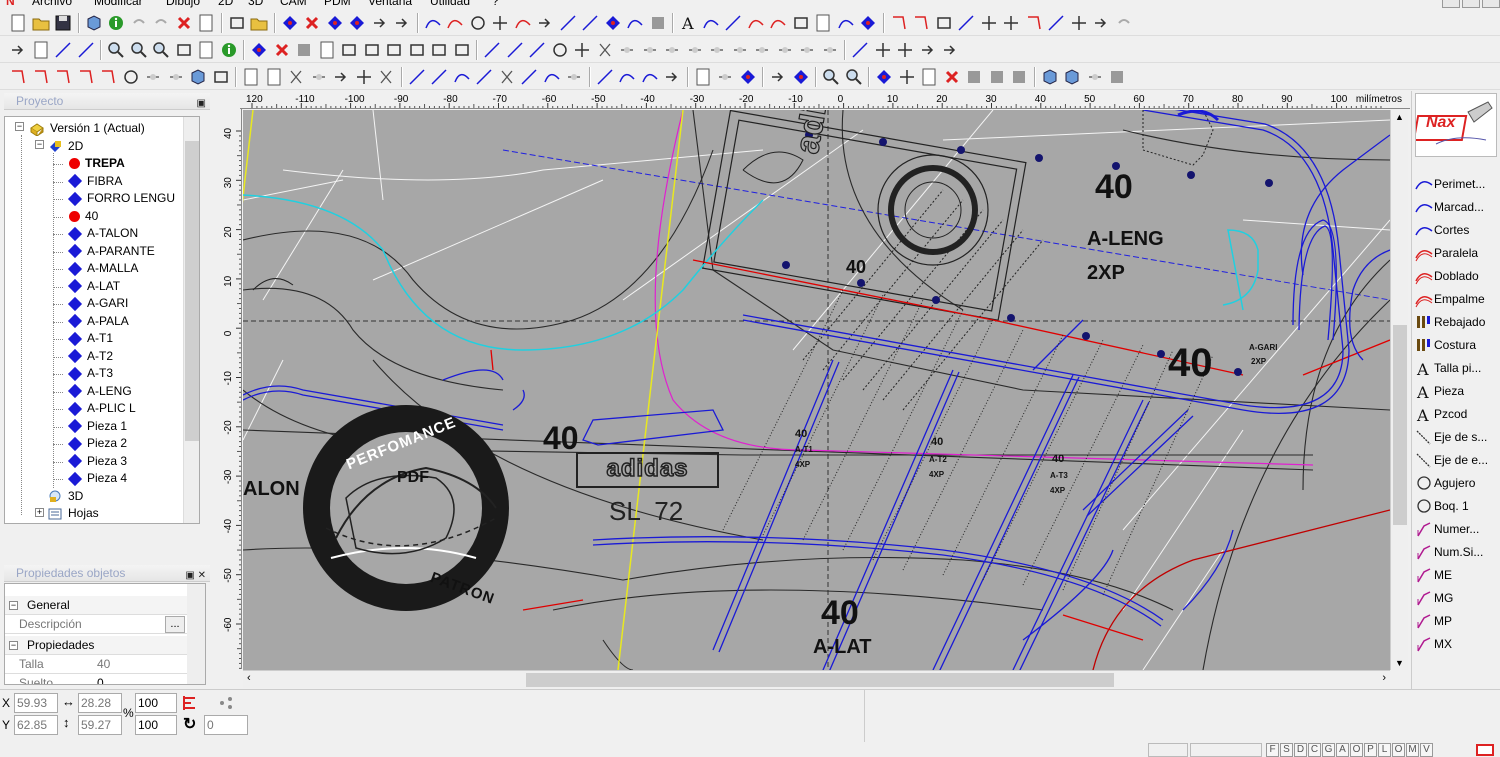 This screenshot has width=1500, height=757. What do you see at coordinates (90, 338) in the screenshot?
I see `tree-item: A-T1` at bounding box center [90, 338].